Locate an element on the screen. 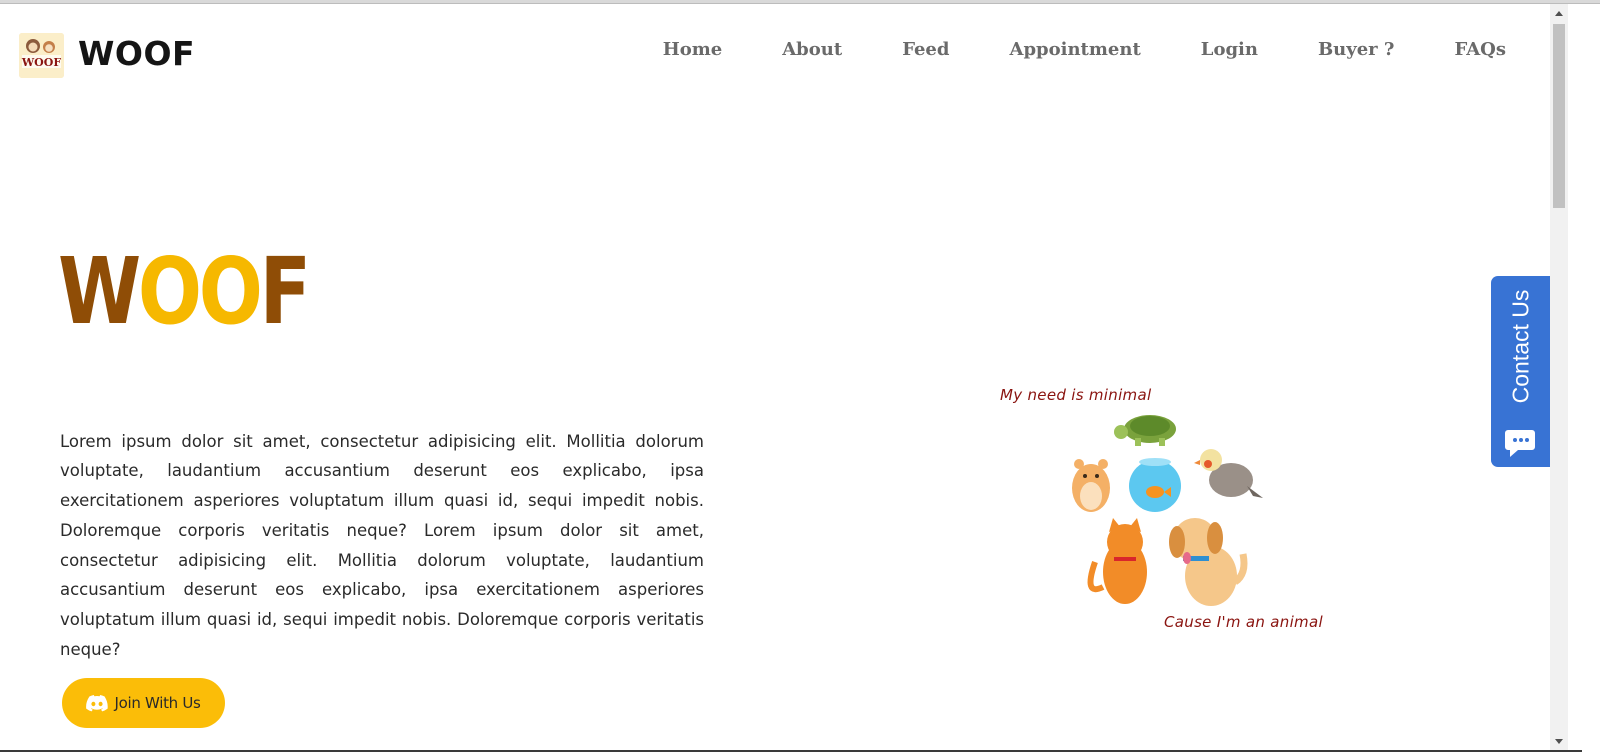 This screenshot has width=1600, height=752. scroll-up-arrow-icon is located at coordinates (1559, 13).